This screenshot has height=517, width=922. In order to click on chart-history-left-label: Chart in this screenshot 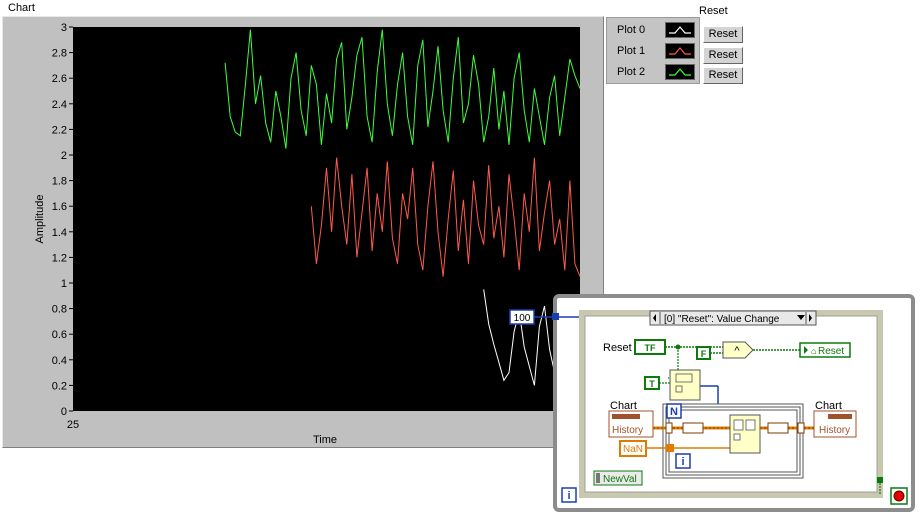, I will do `click(623, 406)`.